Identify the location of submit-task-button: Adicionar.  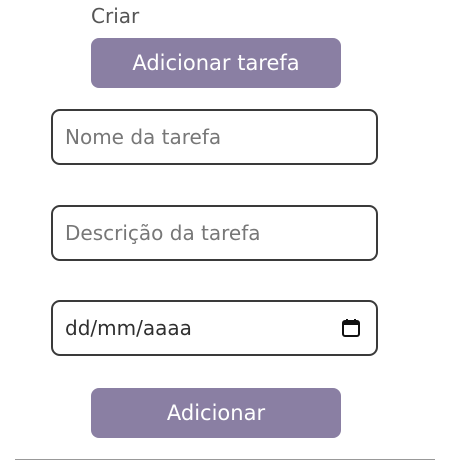
(216, 413).